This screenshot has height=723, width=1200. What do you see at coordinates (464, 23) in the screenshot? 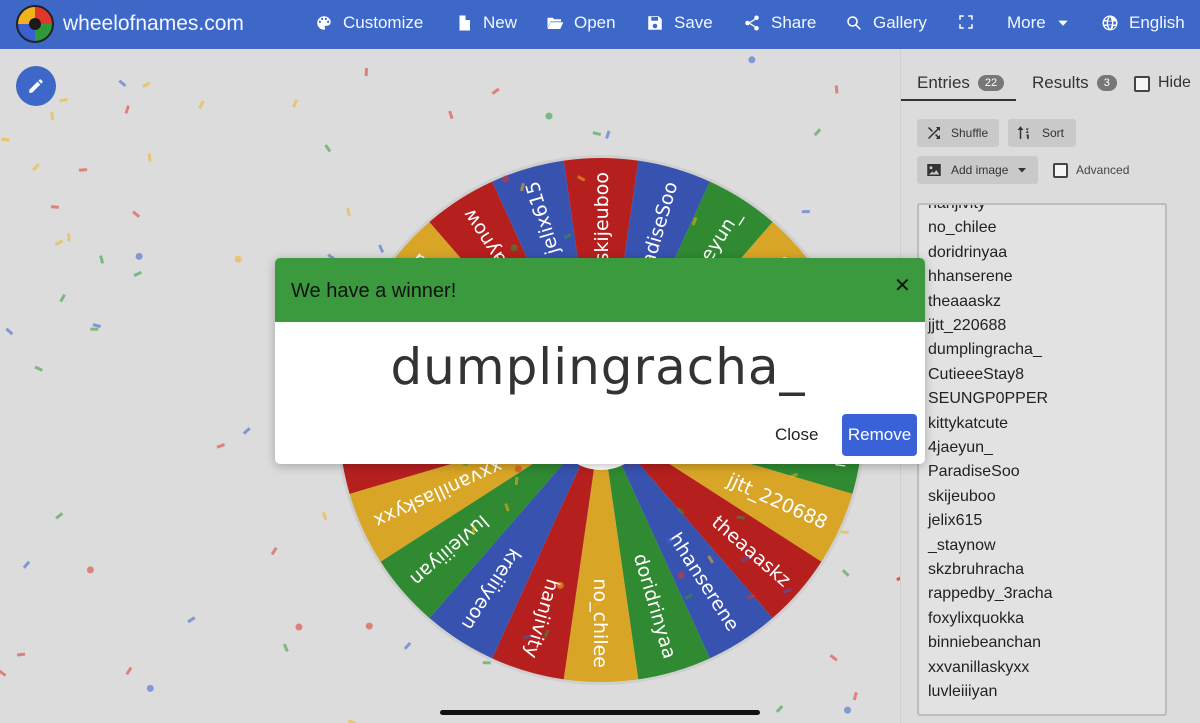
I see `file-icon` at bounding box center [464, 23].